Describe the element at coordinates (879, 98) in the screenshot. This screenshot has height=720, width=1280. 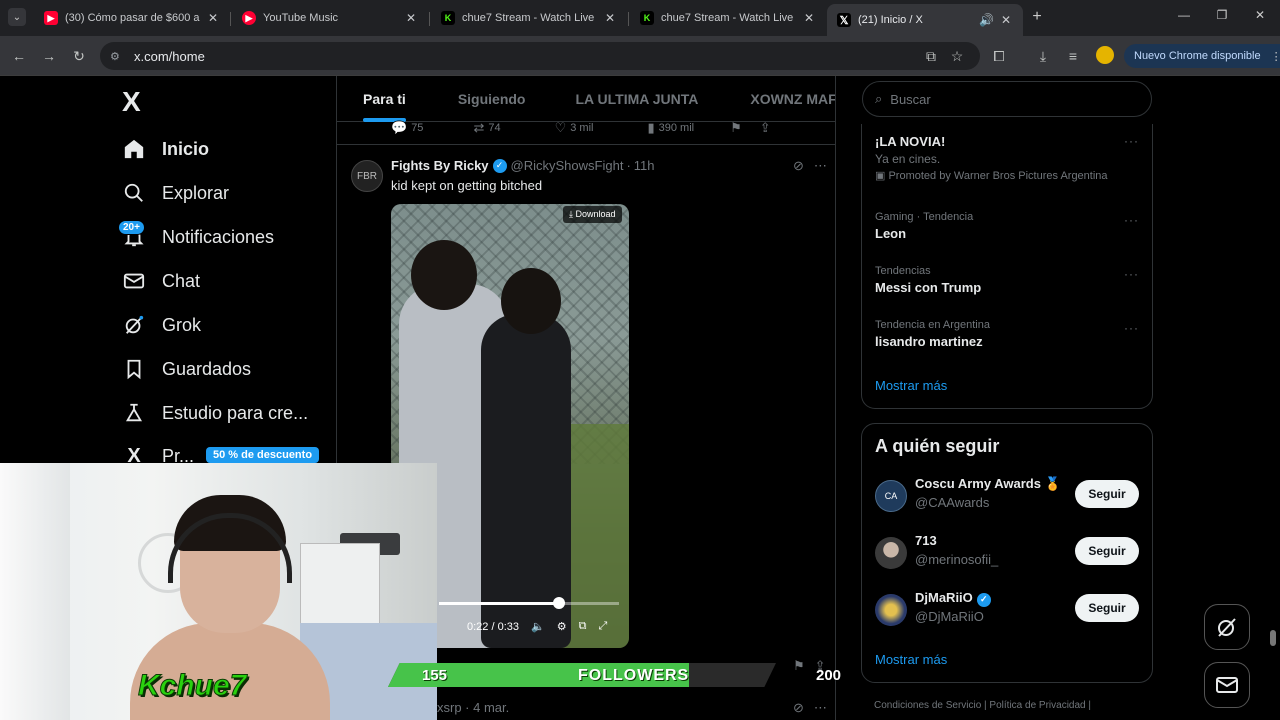
I see `search-icon: ⌕` at that location.